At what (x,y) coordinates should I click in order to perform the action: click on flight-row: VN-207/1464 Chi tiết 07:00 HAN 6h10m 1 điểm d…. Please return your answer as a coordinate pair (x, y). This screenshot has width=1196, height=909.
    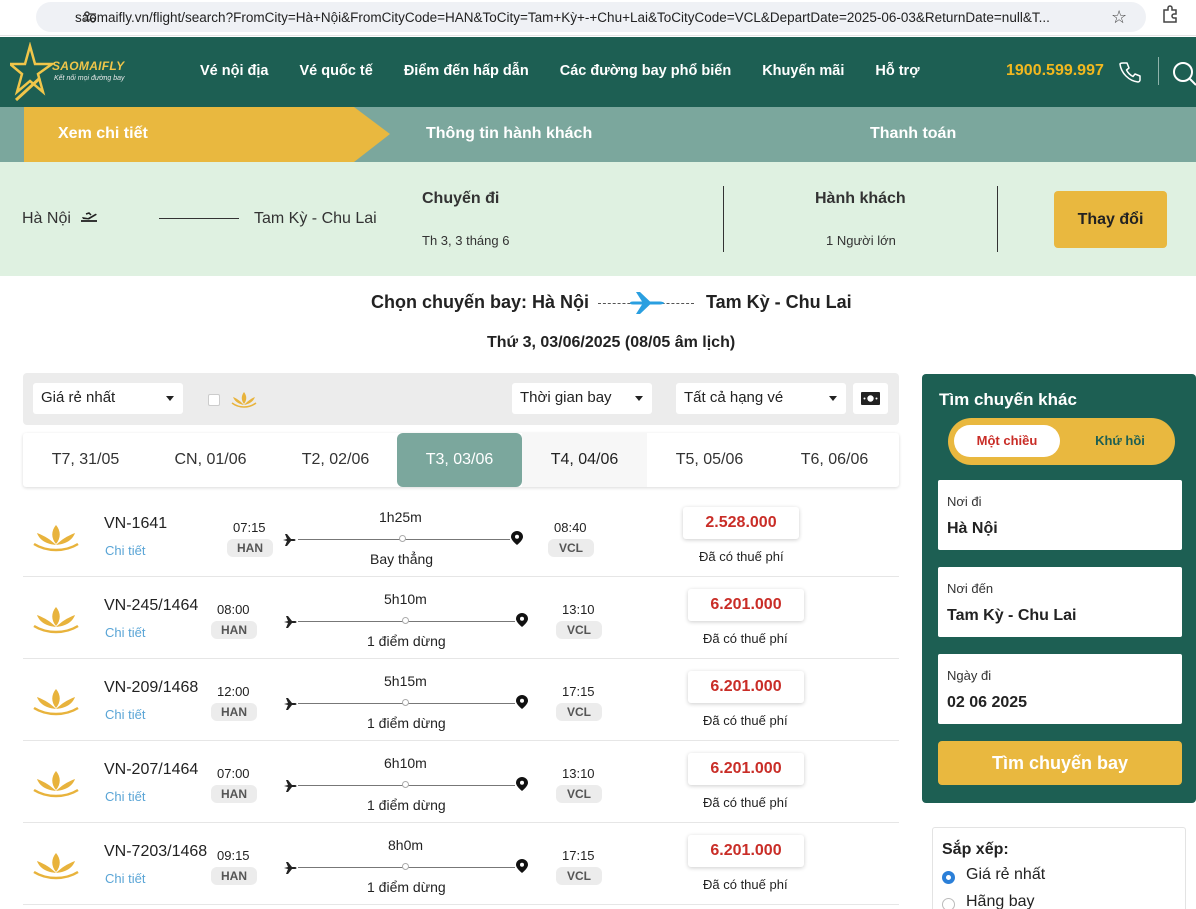
    Looking at the image, I should click on (461, 782).